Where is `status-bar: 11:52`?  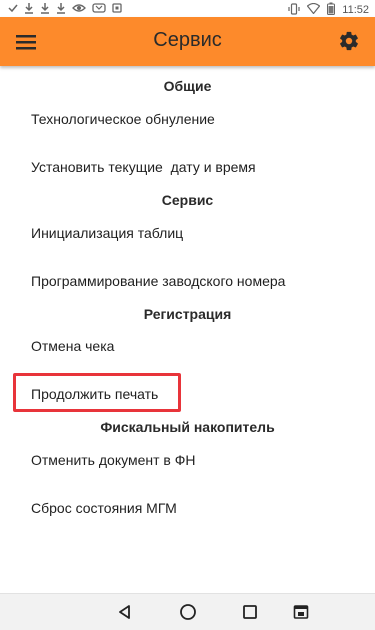
status-bar: 11:52 is located at coordinates (187, 8).